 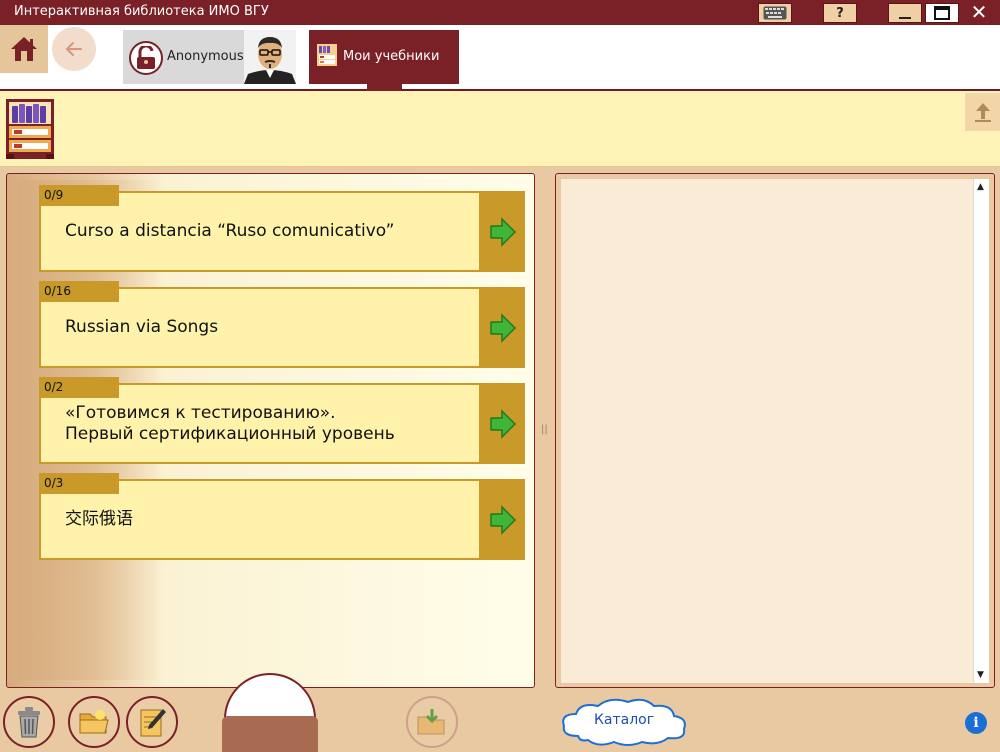 I want to click on window-title: Интерактивная библиотека ИМО ВГУ, so click(x=141, y=11).